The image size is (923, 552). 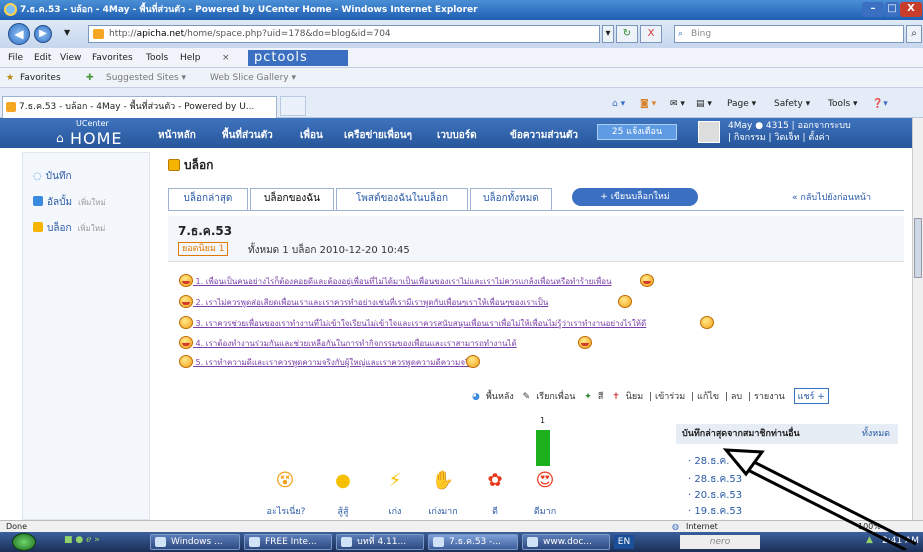 I want to click on stop-button: X, so click(x=651, y=34).